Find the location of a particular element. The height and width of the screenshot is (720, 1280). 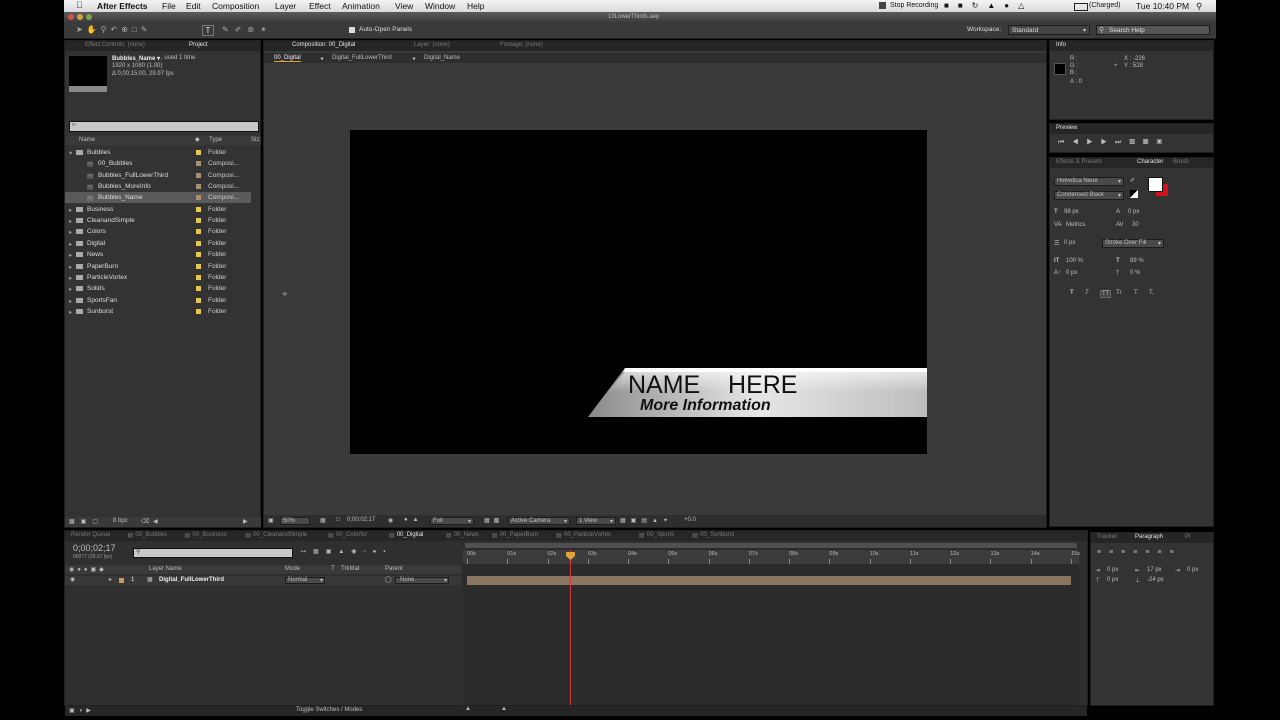

project-bottom-icons: ▦▣▢ is located at coordinates (86, 521).